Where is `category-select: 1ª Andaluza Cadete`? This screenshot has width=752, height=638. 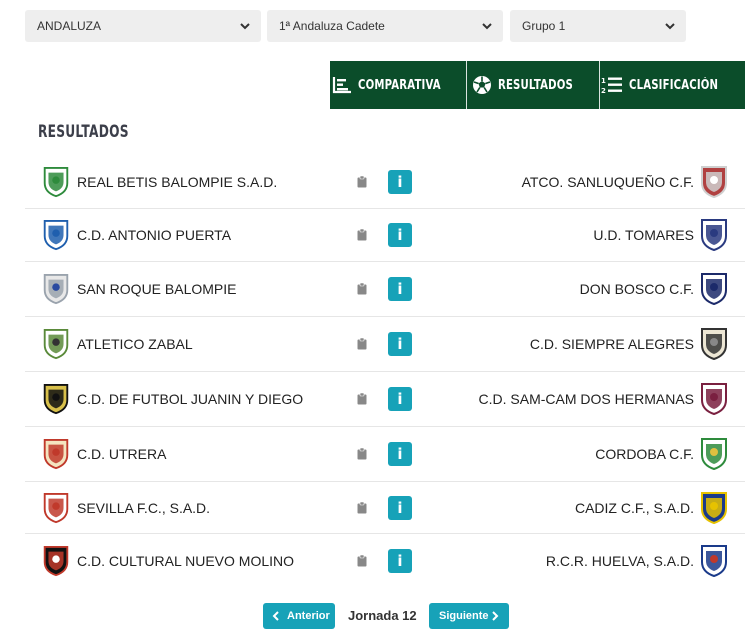 category-select: 1ª Andaluza Cadete is located at coordinates (385, 26).